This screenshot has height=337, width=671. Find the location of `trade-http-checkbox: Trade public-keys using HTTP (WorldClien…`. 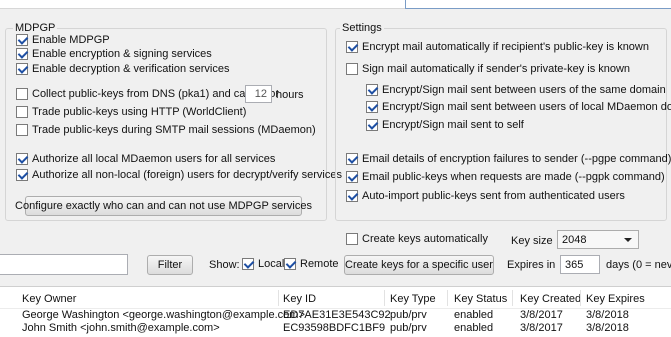

trade-http-checkbox: Trade public-keys using HTTP (WorldClien… is located at coordinates (131, 112).